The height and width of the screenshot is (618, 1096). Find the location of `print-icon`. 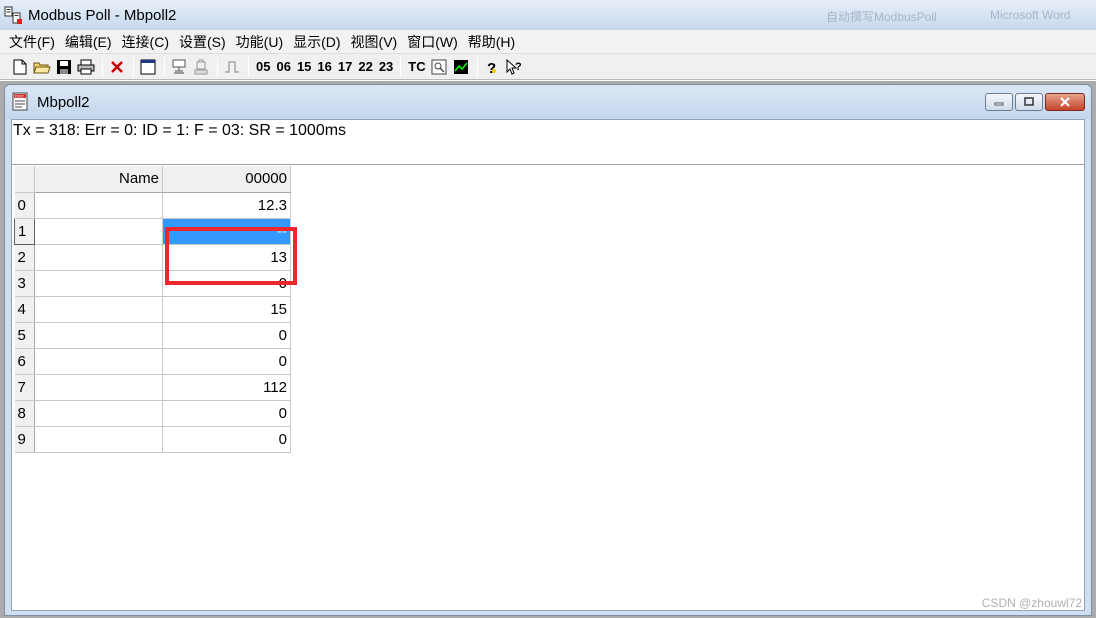

print-icon is located at coordinates (86, 67).